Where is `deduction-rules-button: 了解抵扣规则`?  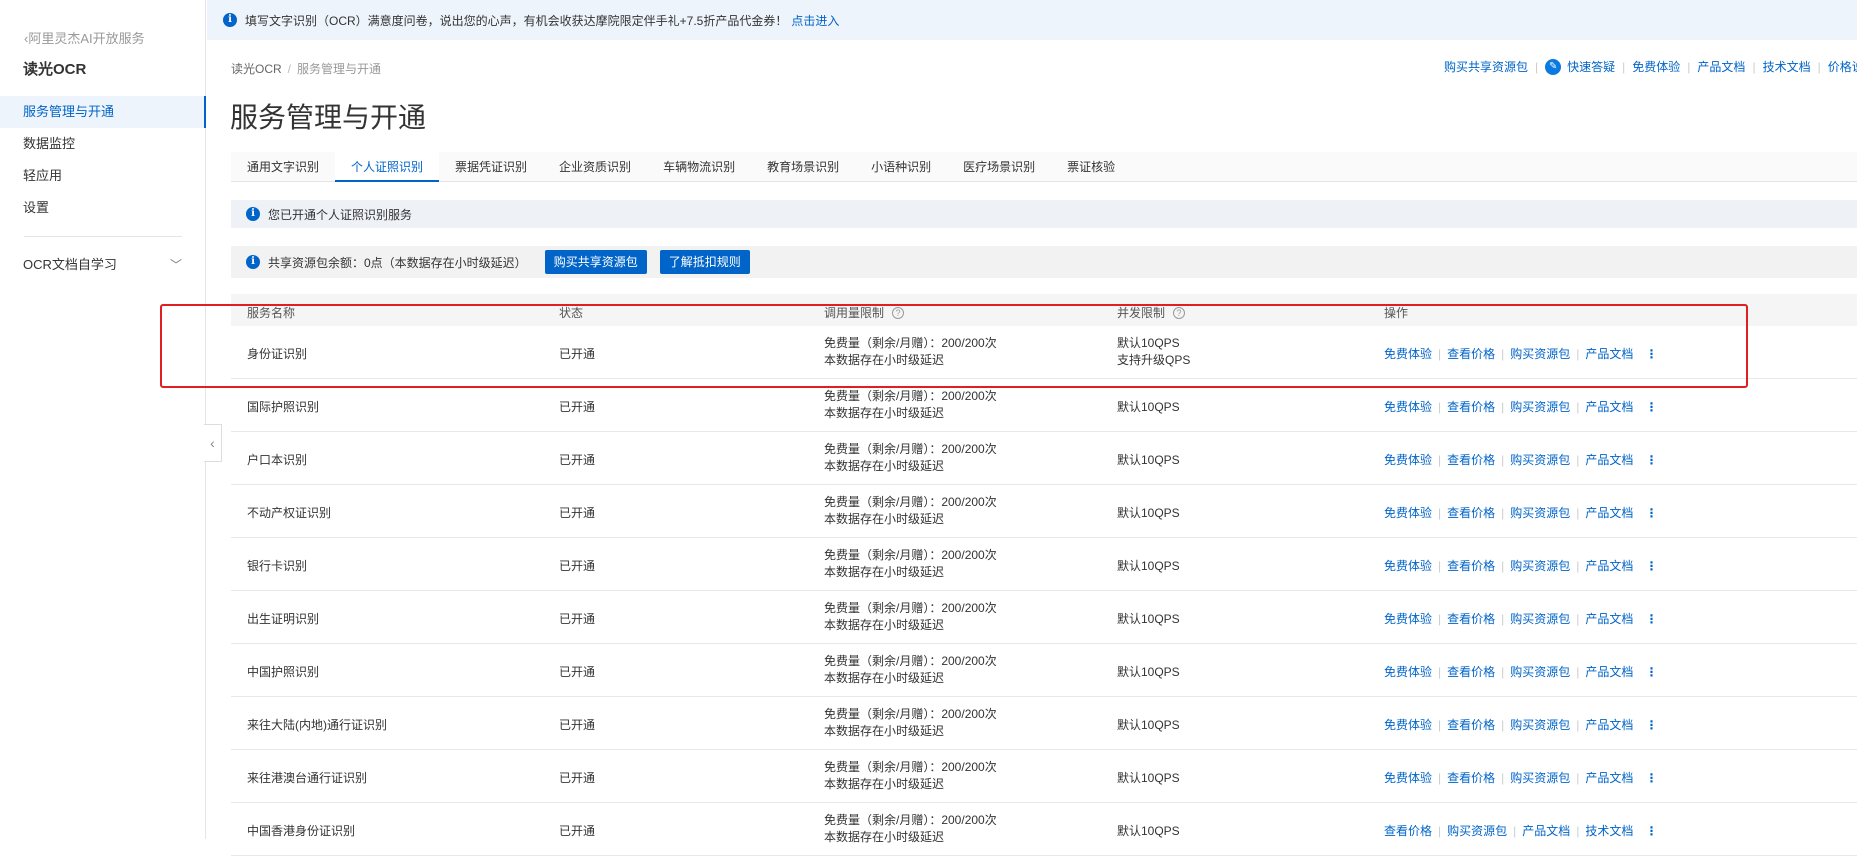 deduction-rules-button: 了解抵扣规则 is located at coordinates (704, 262).